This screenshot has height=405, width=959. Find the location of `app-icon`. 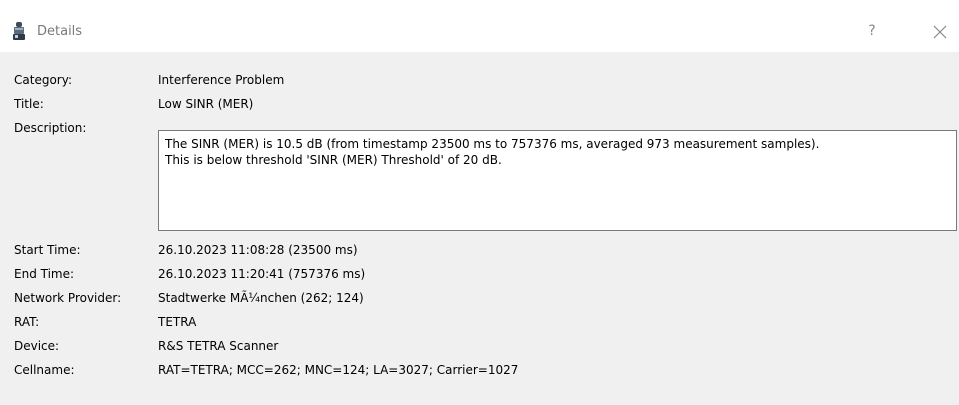

app-icon is located at coordinates (19, 31).